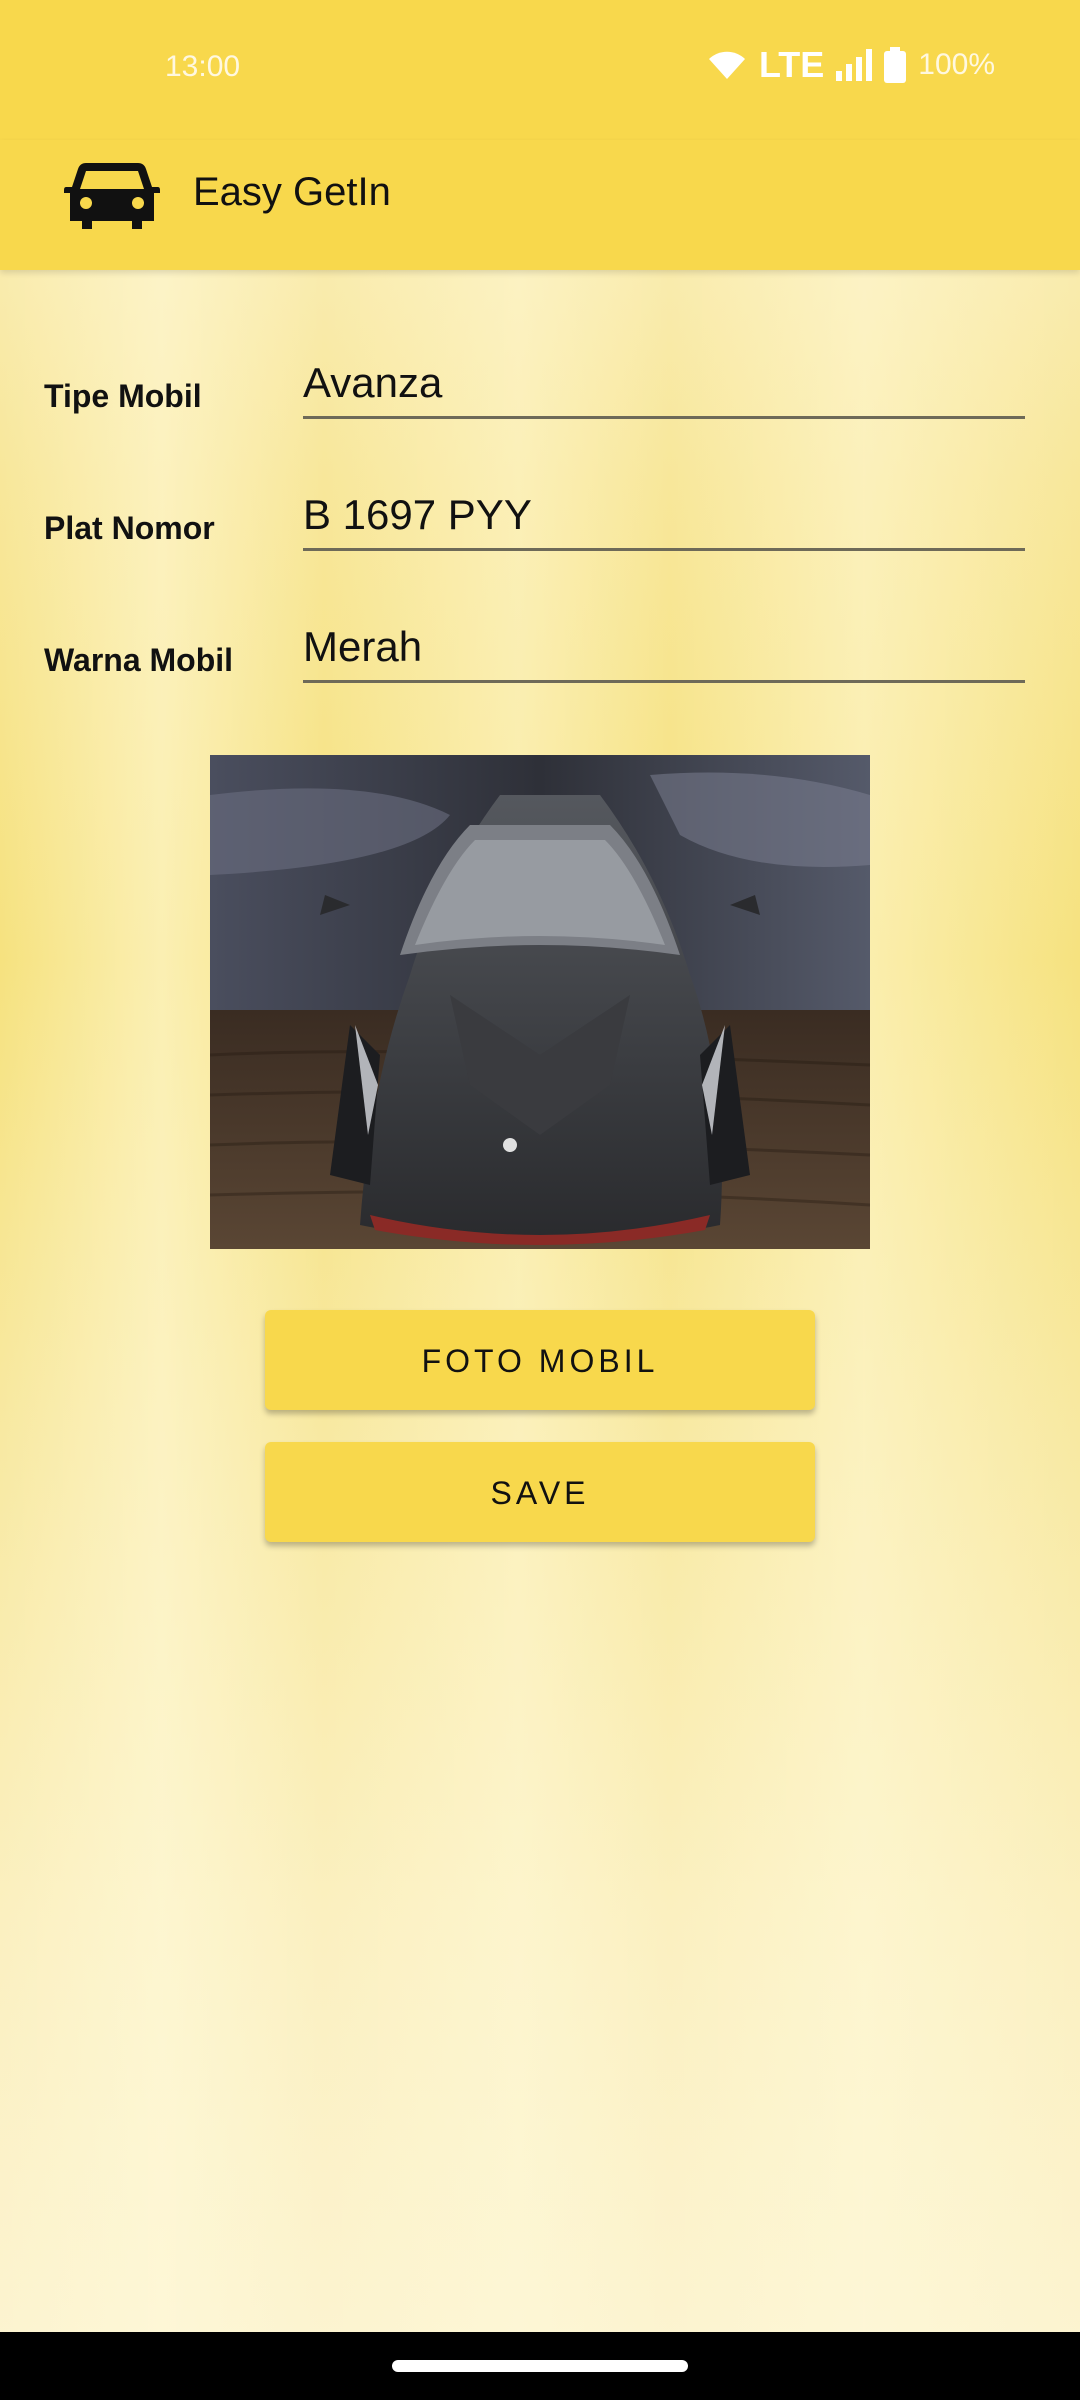 This screenshot has height=2400, width=1080. I want to click on navigation-bar, so click(540, 2366).